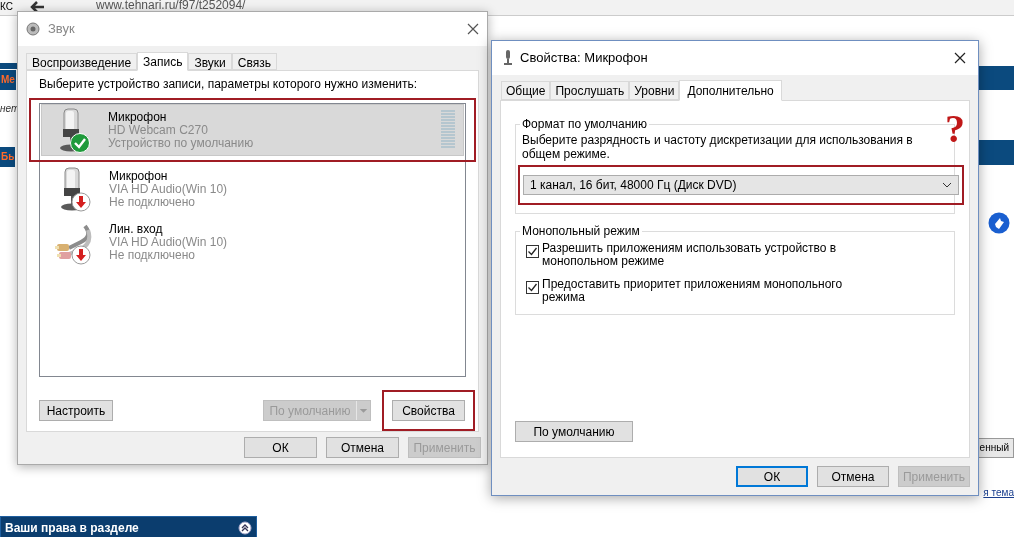 This screenshot has width=1014, height=537. Describe the element at coordinates (62, 29) in the screenshot. I see `window-title: Звук` at that location.